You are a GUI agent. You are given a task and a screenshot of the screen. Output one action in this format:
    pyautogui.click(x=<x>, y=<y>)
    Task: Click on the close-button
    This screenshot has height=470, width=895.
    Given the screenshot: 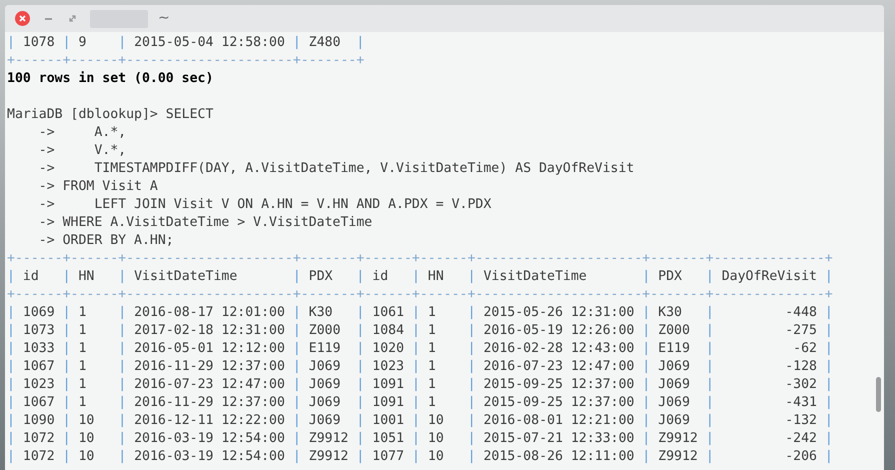 What is the action you would take?
    pyautogui.click(x=22, y=18)
    